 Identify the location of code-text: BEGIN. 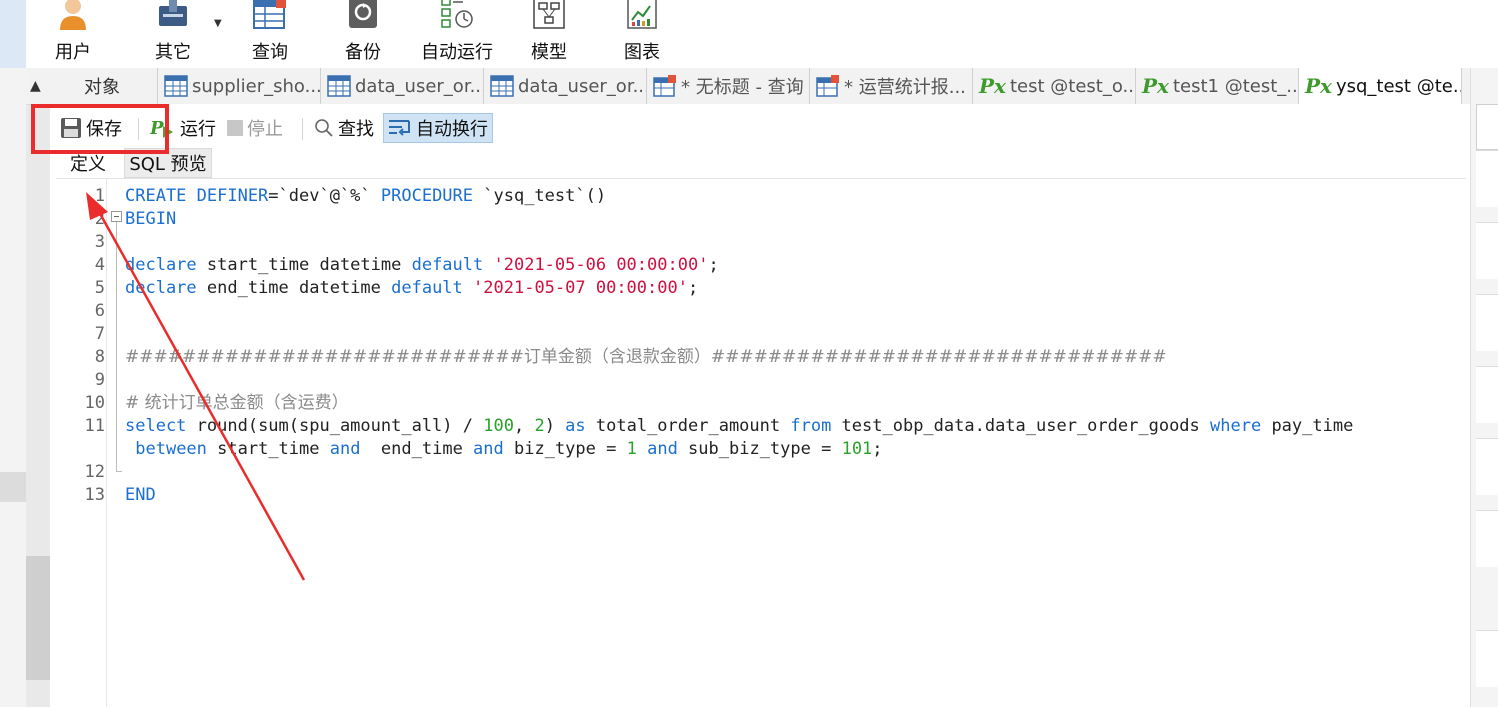
(150, 219).